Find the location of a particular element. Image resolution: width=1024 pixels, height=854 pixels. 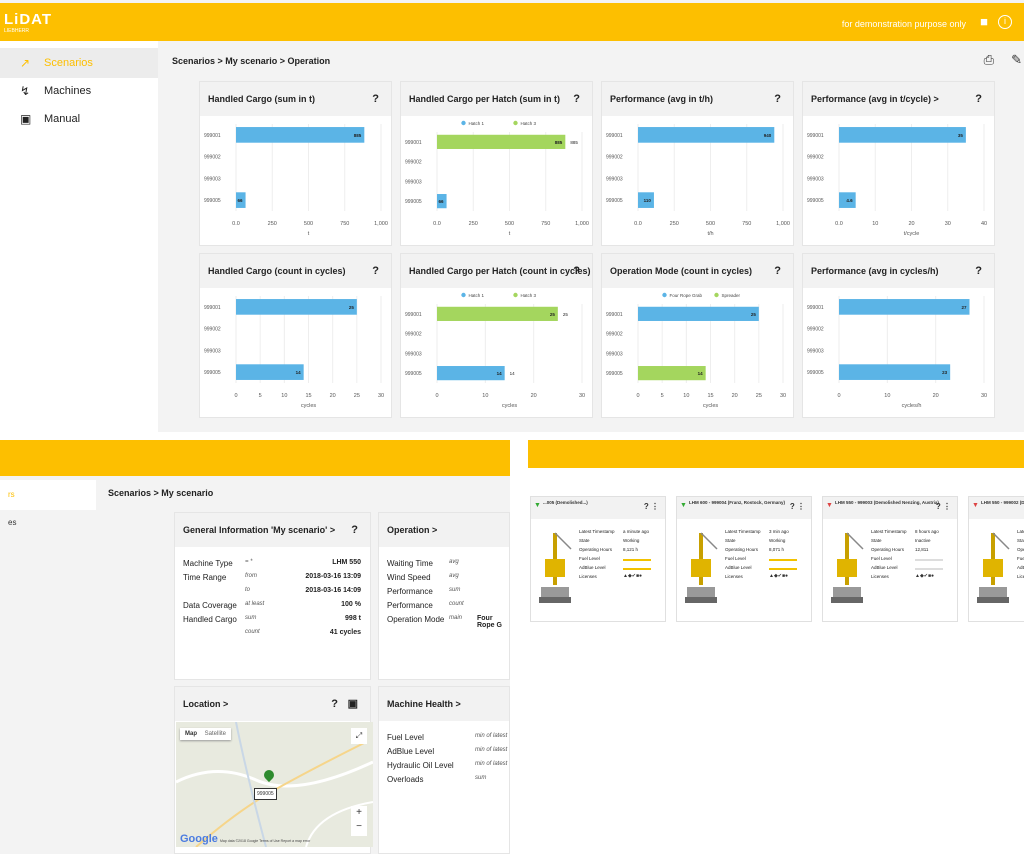

tick-label: 25 is located at coordinates (357, 396).